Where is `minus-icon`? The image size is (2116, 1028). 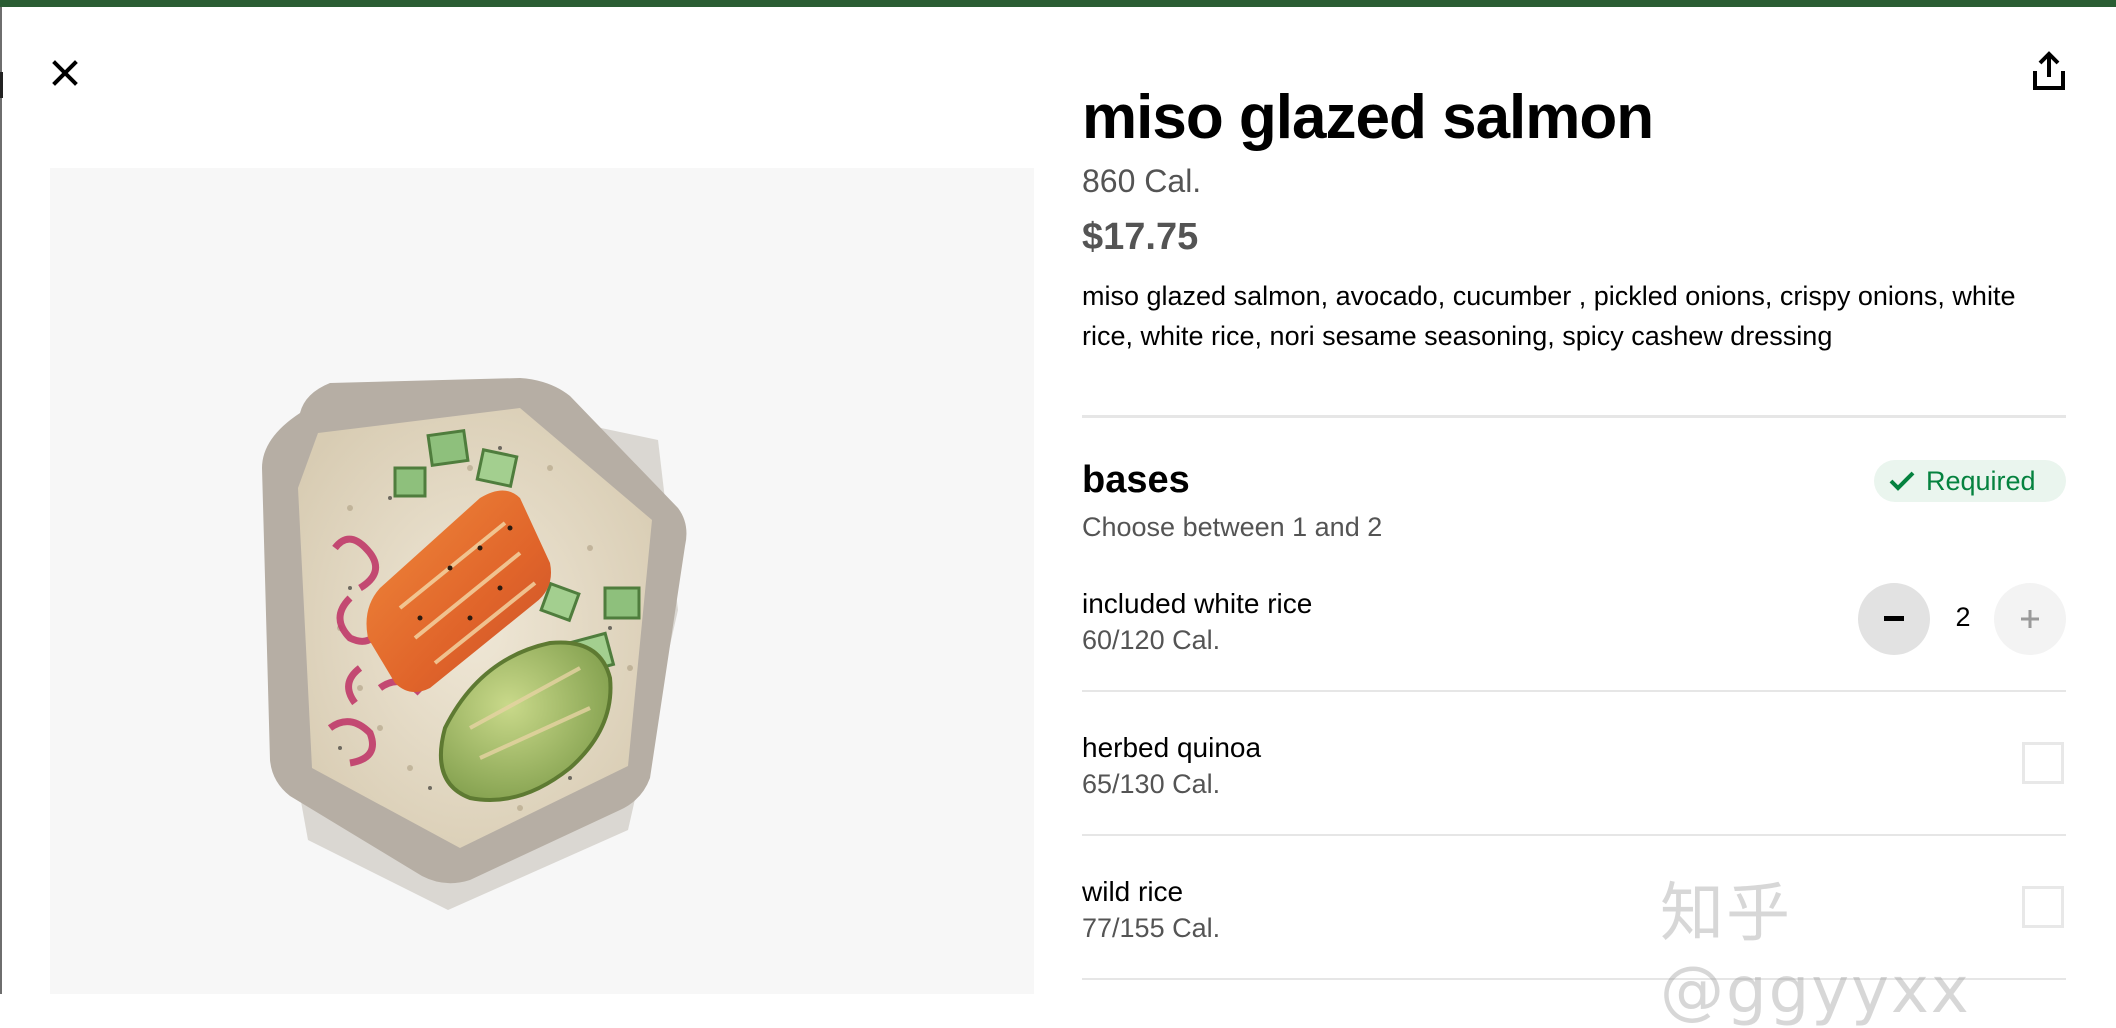
minus-icon is located at coordinates (1894, 618).